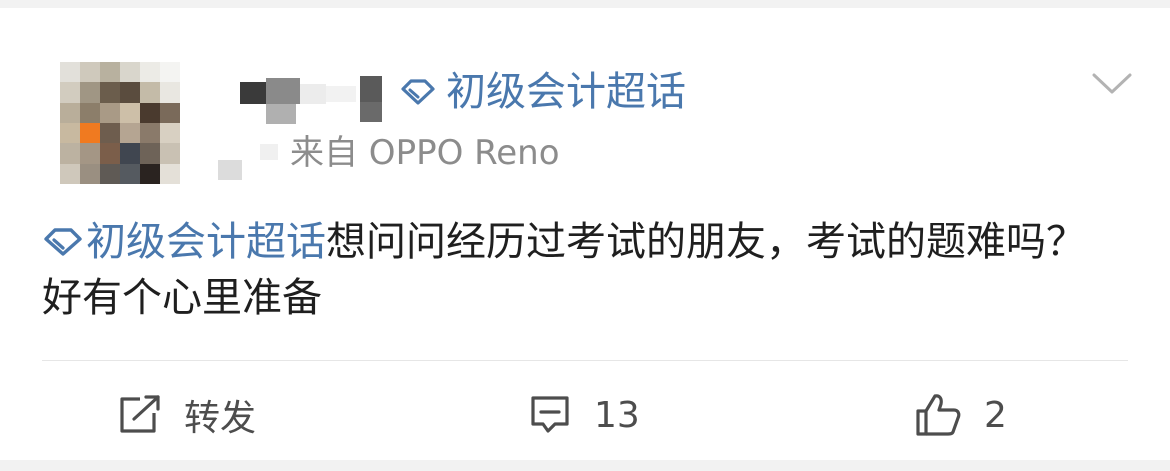 The width and height of the screenshot is (1170, 471). Describe the element at coordinates (206, 242) in the screenshot. I see `supertopic-link: 初级会计超话` at that location.